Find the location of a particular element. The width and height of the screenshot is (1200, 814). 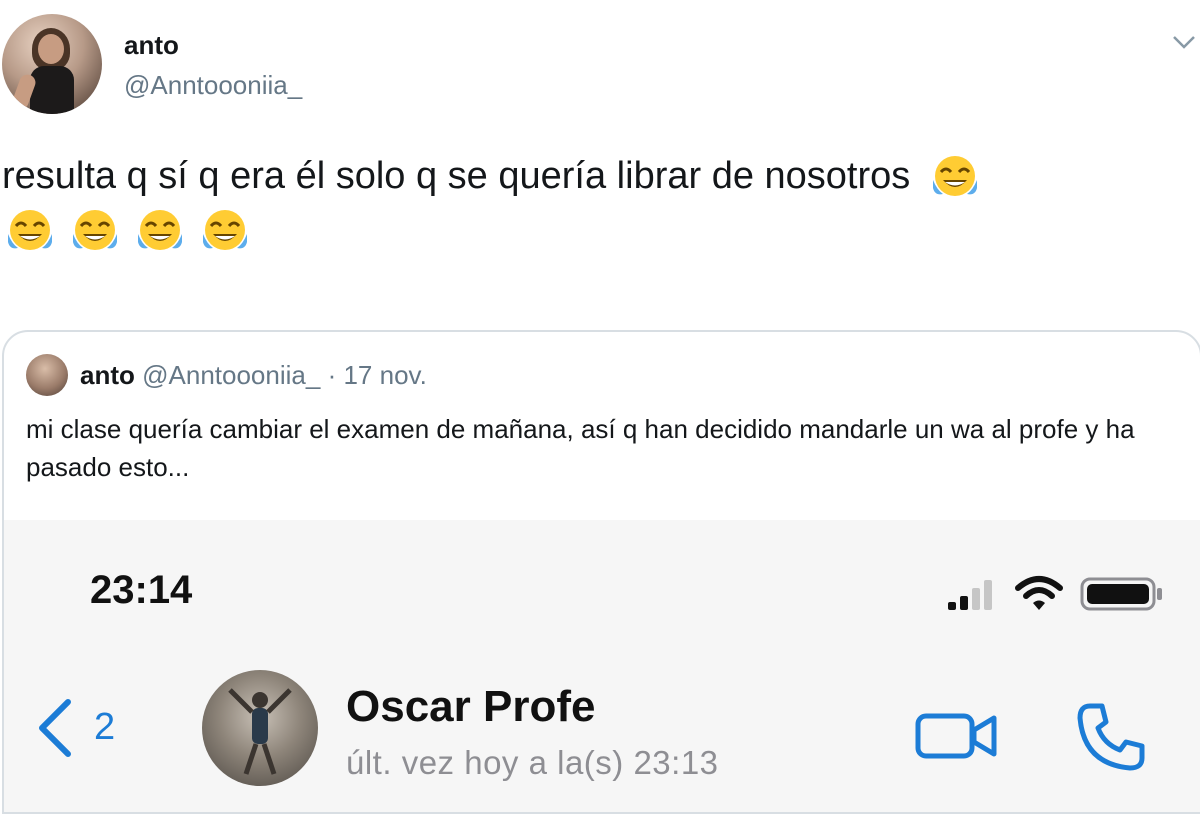

phone-call-icon is located at coordinates (1110, 738).